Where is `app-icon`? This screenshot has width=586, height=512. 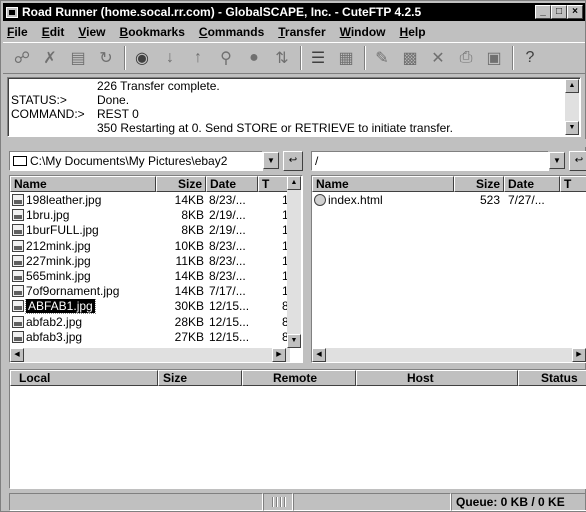
app-icon is located at coordinates (12, 12).